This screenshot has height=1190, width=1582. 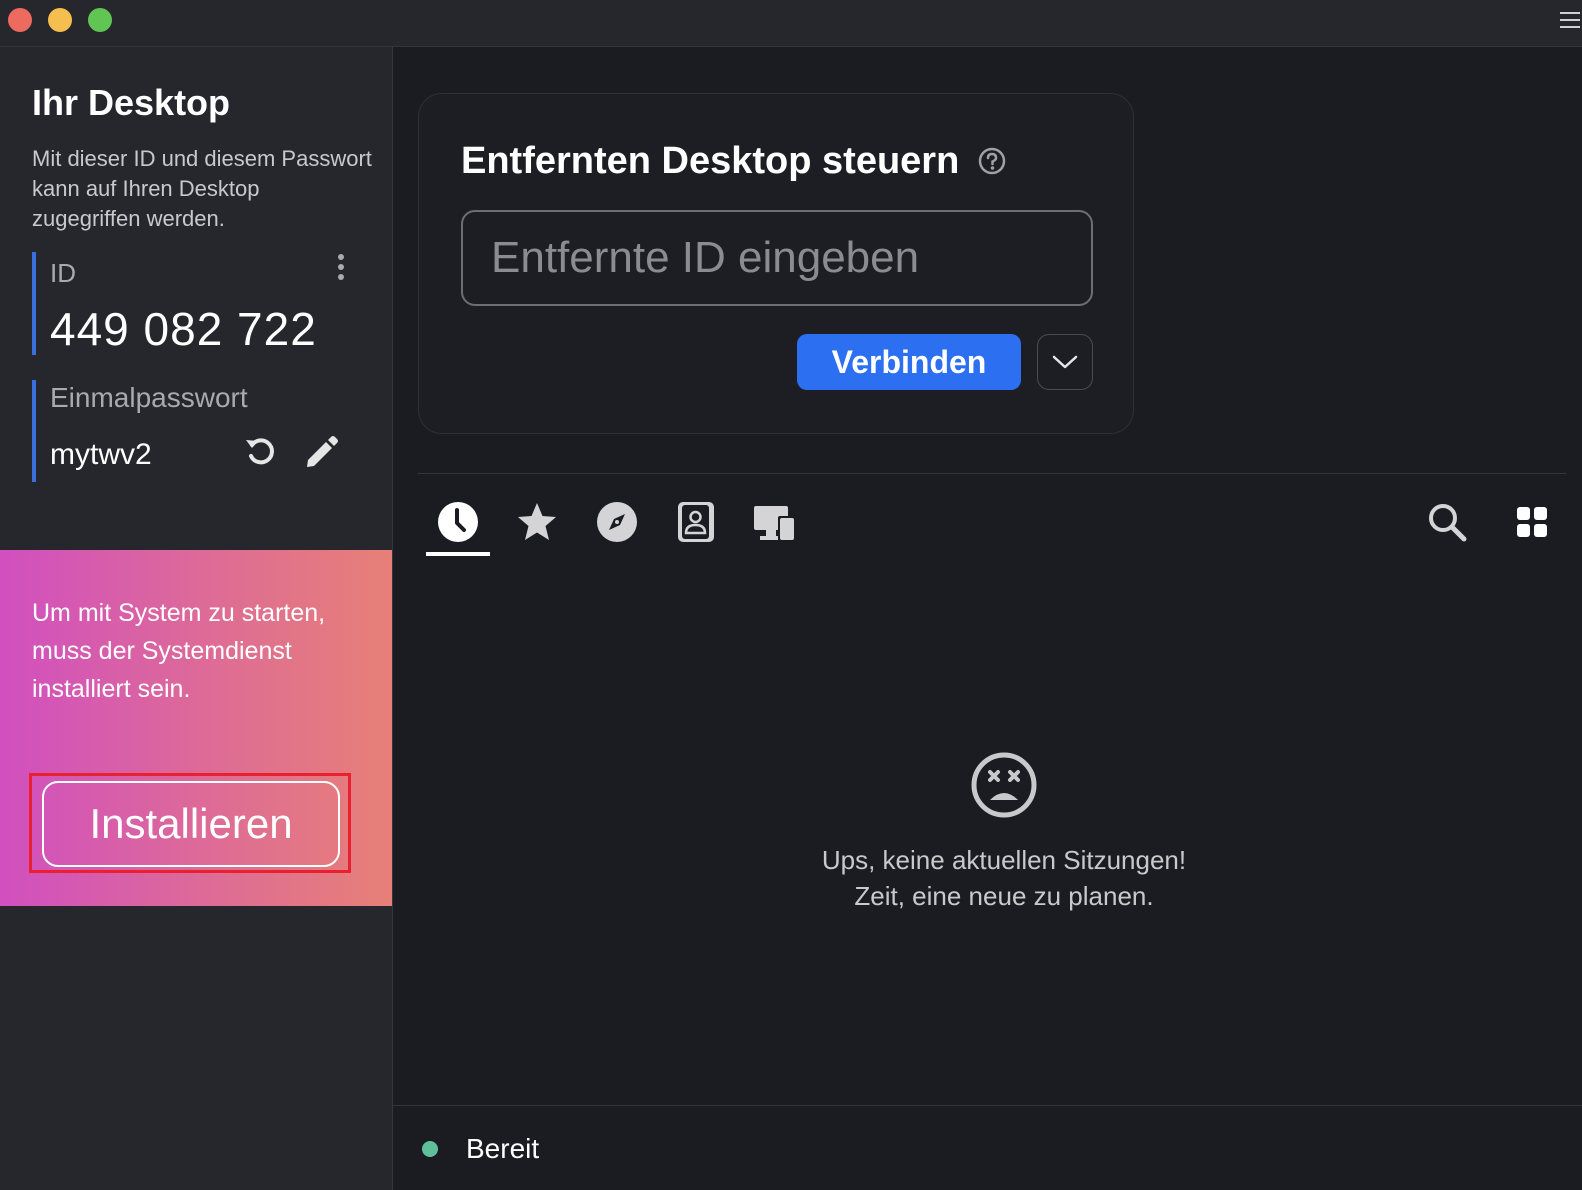 I want to click on connect-button: Verbinden, so click(x=909, y=362).